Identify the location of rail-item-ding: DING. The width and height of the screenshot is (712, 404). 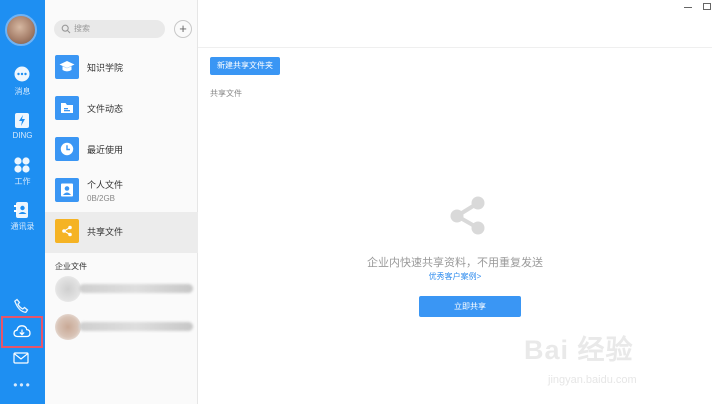
(22, 127).